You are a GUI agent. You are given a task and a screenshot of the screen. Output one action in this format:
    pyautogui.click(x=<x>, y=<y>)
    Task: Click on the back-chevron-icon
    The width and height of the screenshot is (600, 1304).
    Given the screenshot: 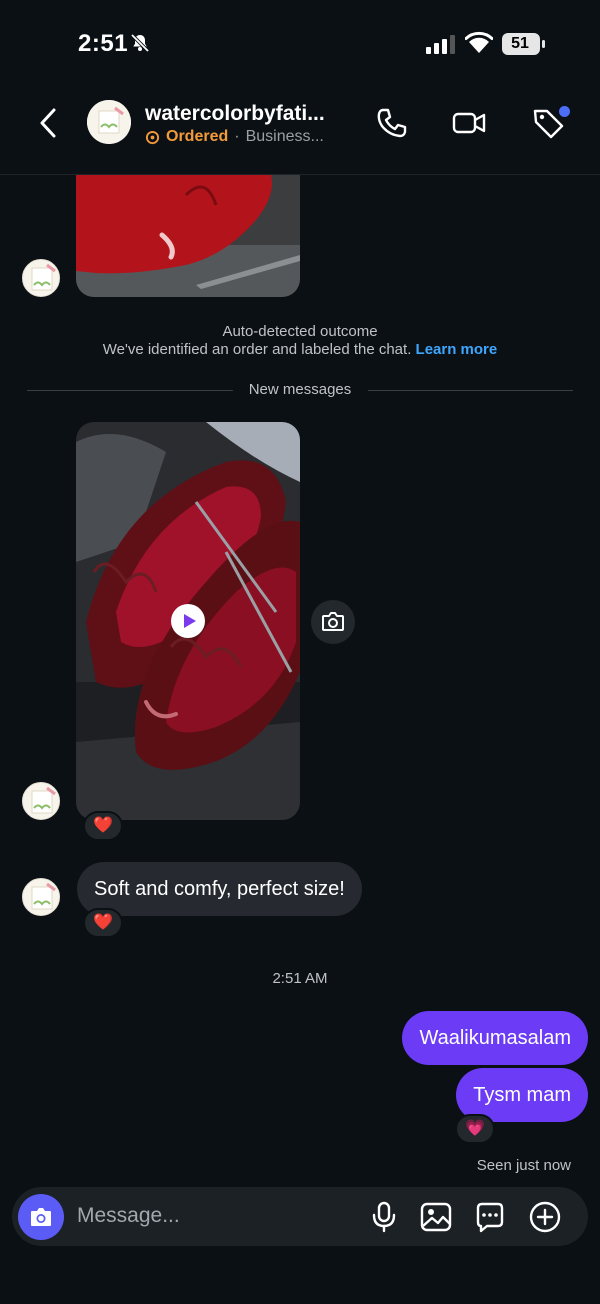 What is the action you would take?
    pyautogui.click(x=49, y=123)
    